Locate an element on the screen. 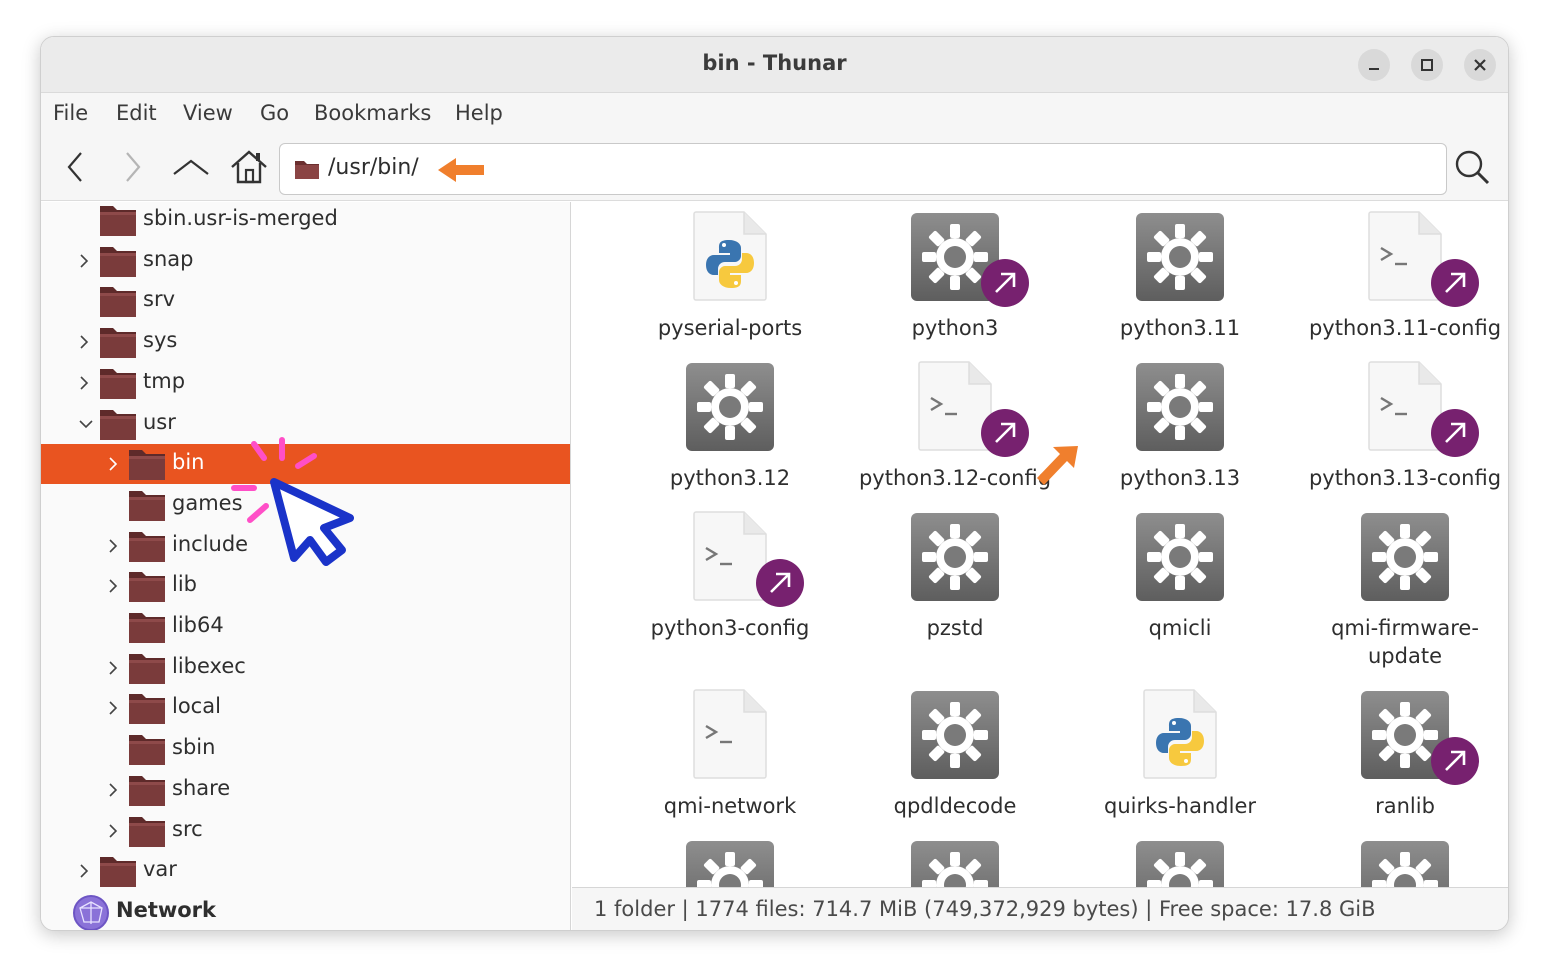 The height and width of the screenshot is (975, 1549). sidebar-item-label: var is located at coordinates (160, 869).